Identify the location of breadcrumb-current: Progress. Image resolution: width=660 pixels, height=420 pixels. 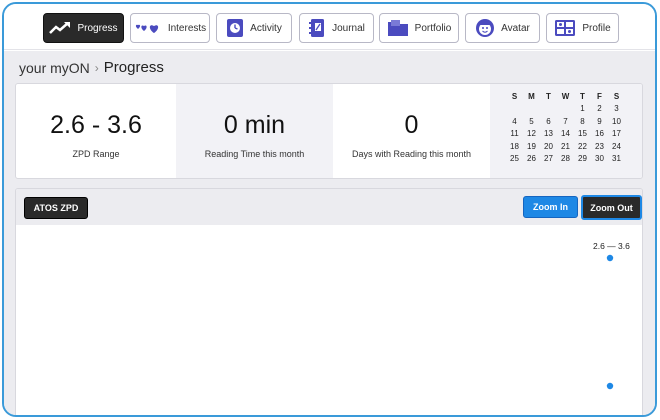
(133, 67).